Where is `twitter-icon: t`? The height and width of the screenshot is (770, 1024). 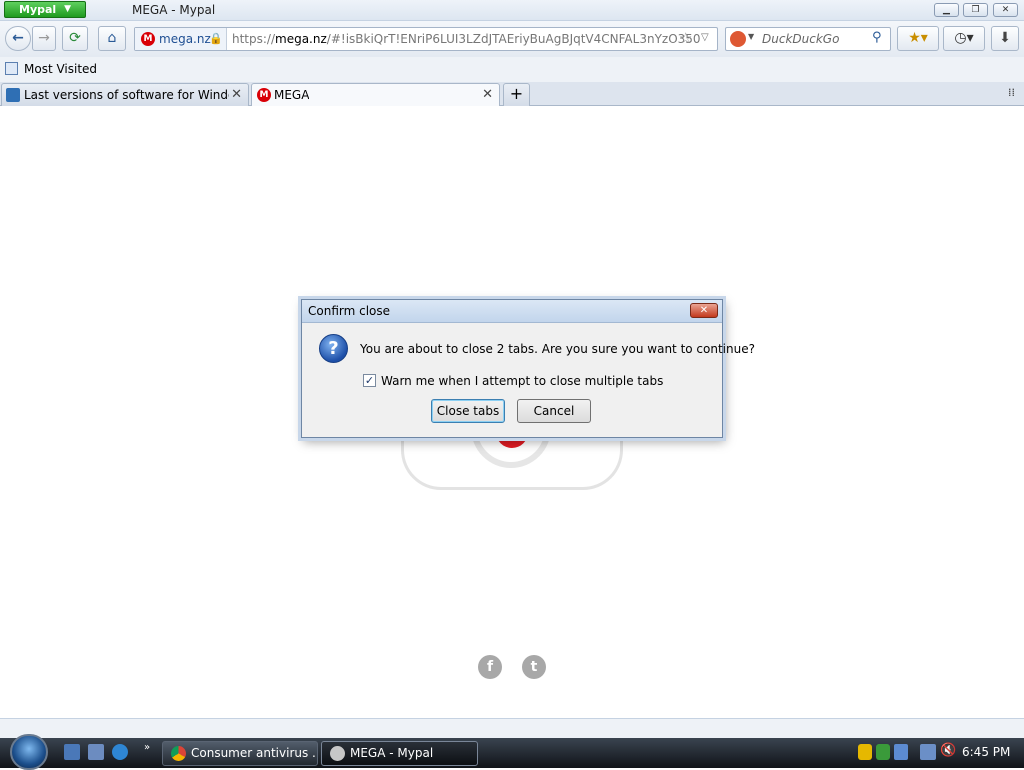
twitter-icon: t is located at coordinates (534, 667).